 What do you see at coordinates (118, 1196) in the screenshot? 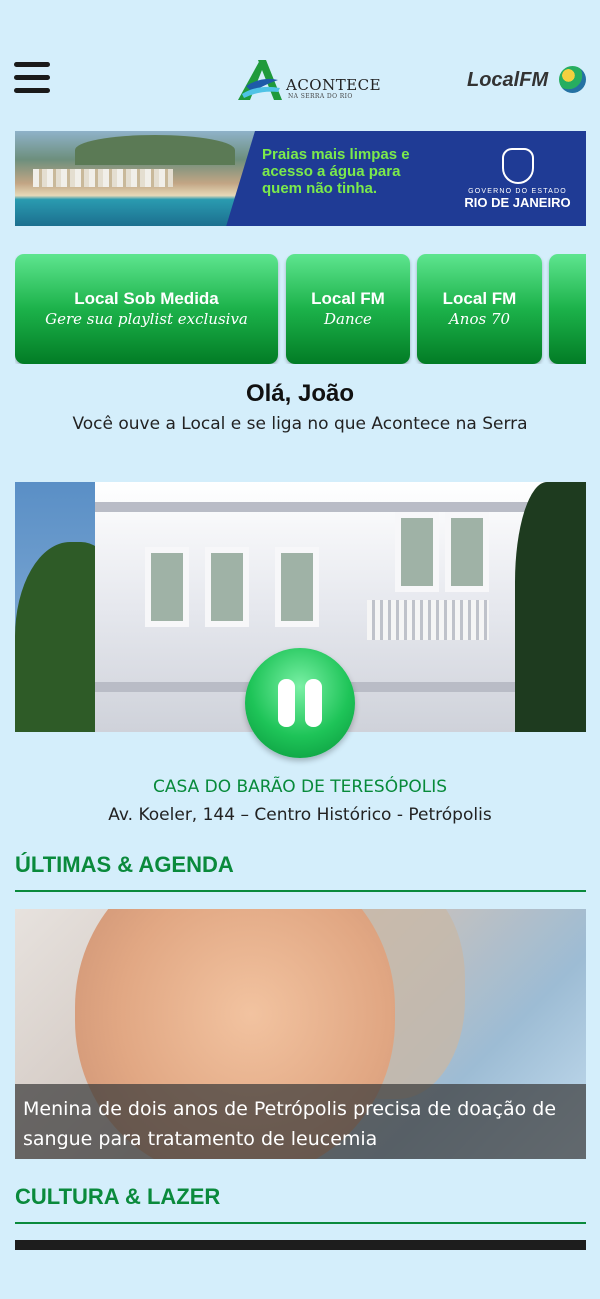
I see `section-title: CULTURA & LAZER` at bounding box center [118, 1196].